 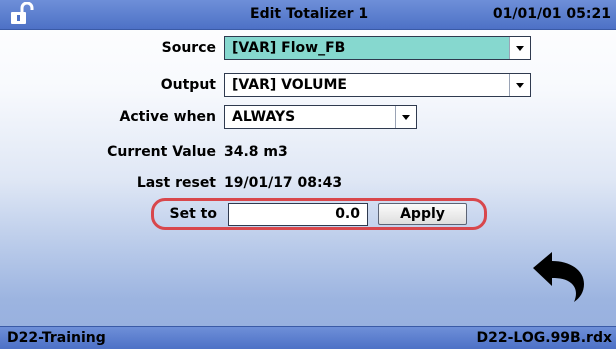 I want to click on unlocked-padlock-icon, so click(x=22, y=14).